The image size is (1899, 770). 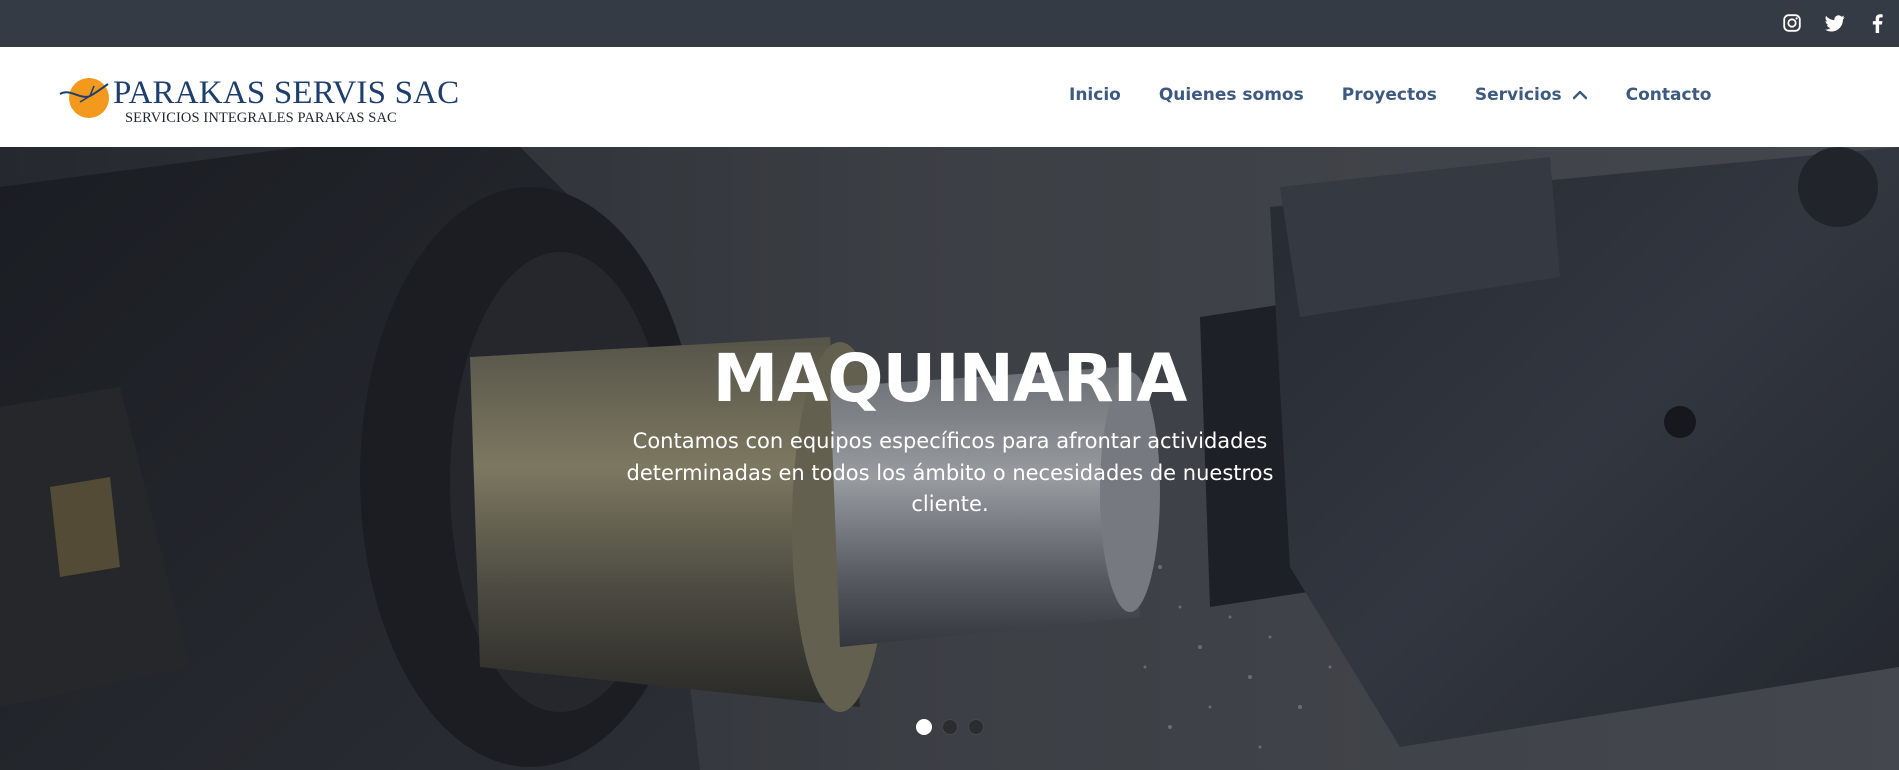 I want to click on nav-item-inicio: Inicio, so click(x=1095, y=95).